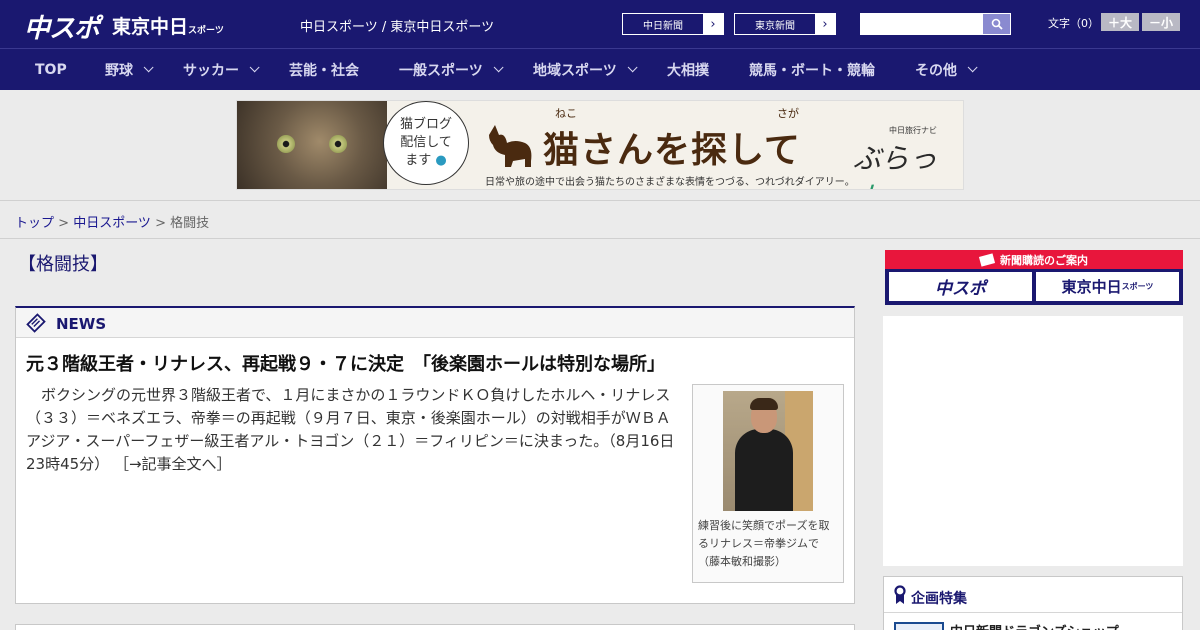 This screenshot has width=1200, height=630. What do you see at coordinates (936, 70) in the screenshot?
I see `nav-label: その他` at bounding box center [936, 70].